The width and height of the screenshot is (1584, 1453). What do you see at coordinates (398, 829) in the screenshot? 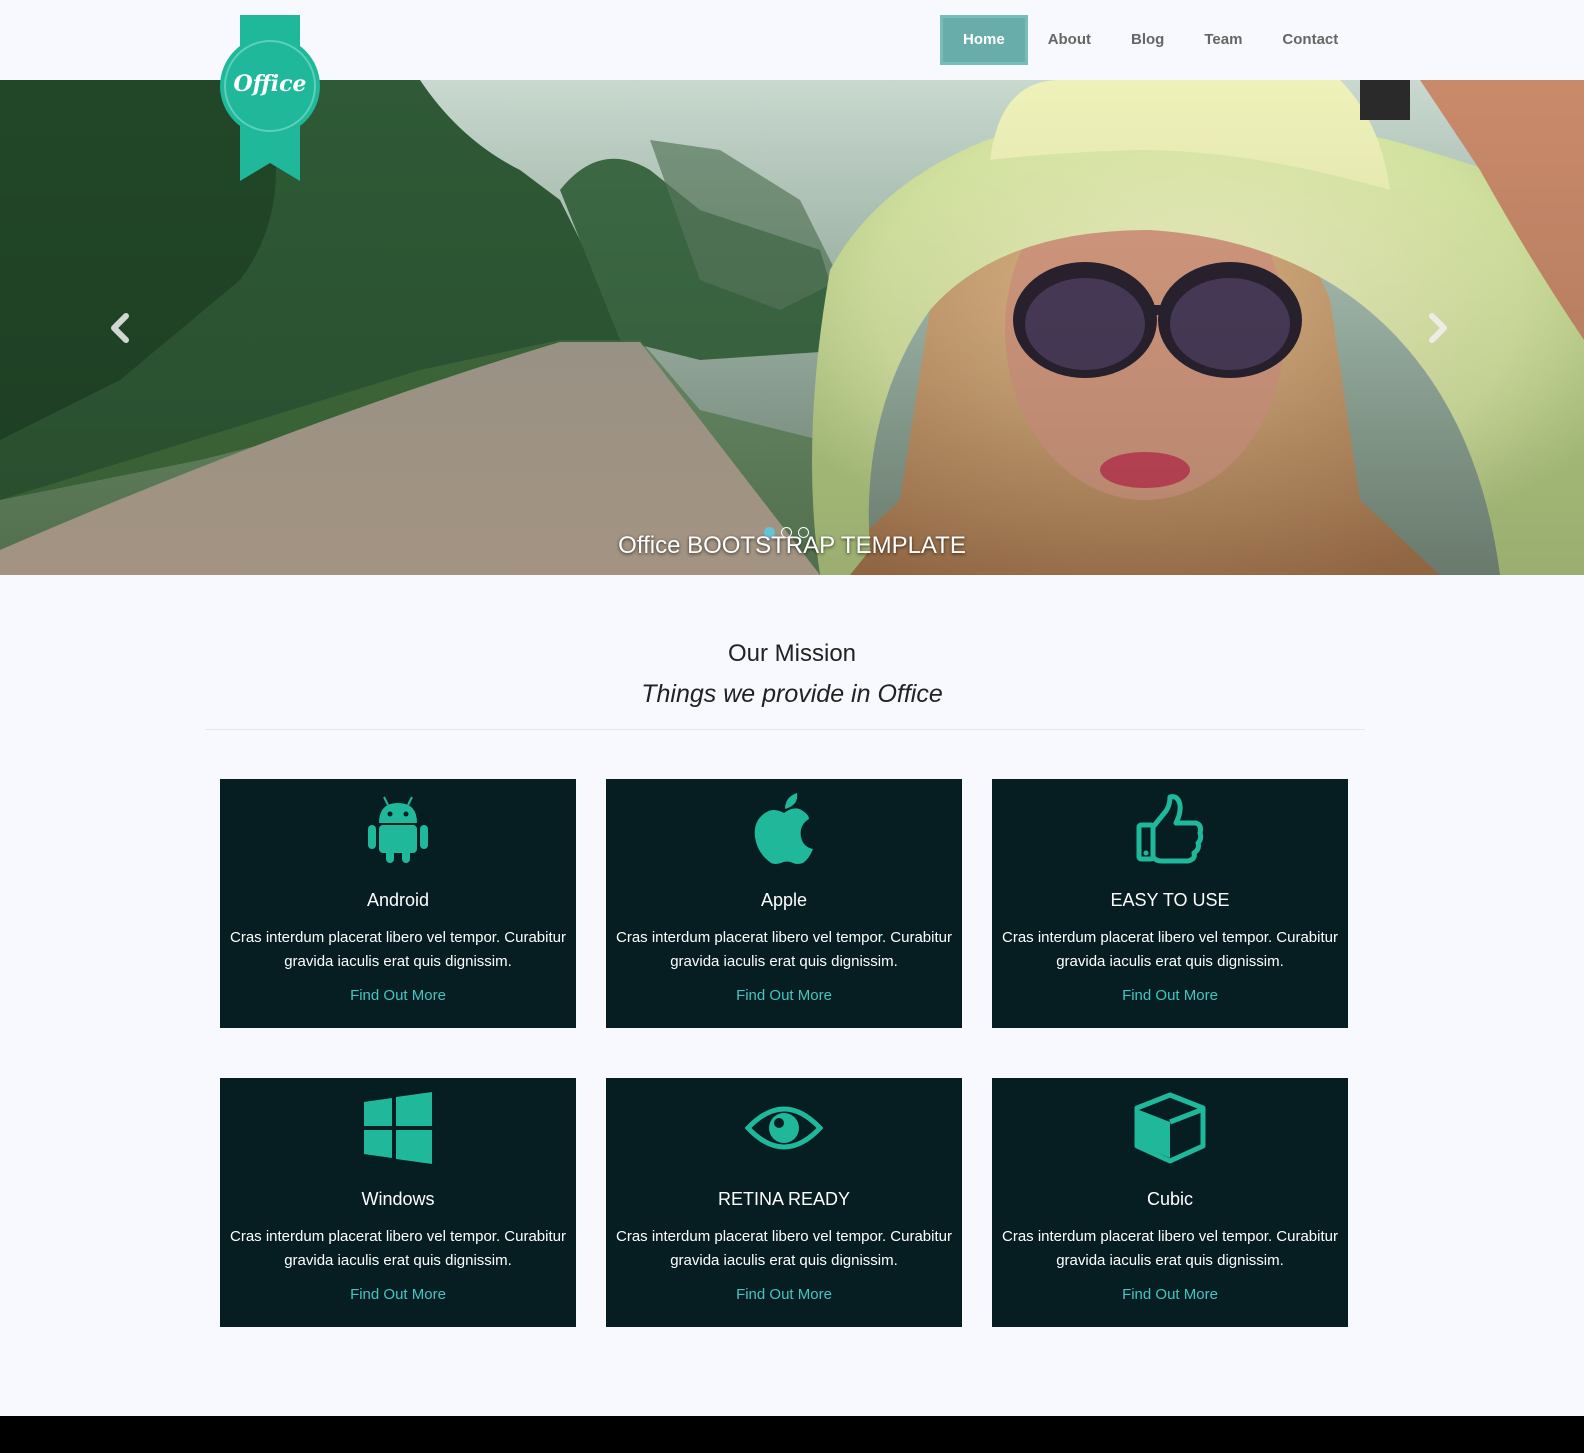
I see `android-icon` at bounding box center [398, 829].